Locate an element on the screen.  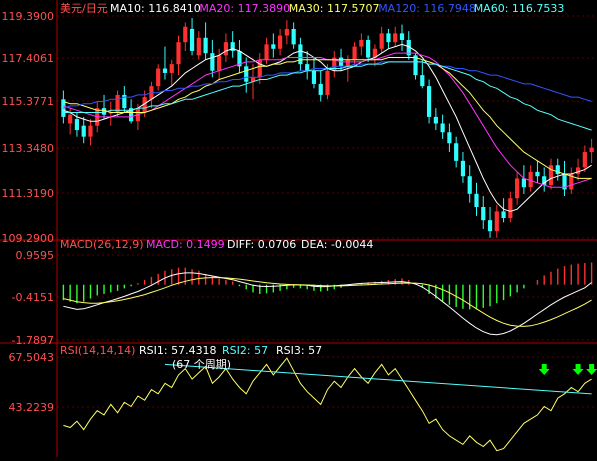
ma-legend-item: MA20: 117.3890 is located at coordinates (244, 8).